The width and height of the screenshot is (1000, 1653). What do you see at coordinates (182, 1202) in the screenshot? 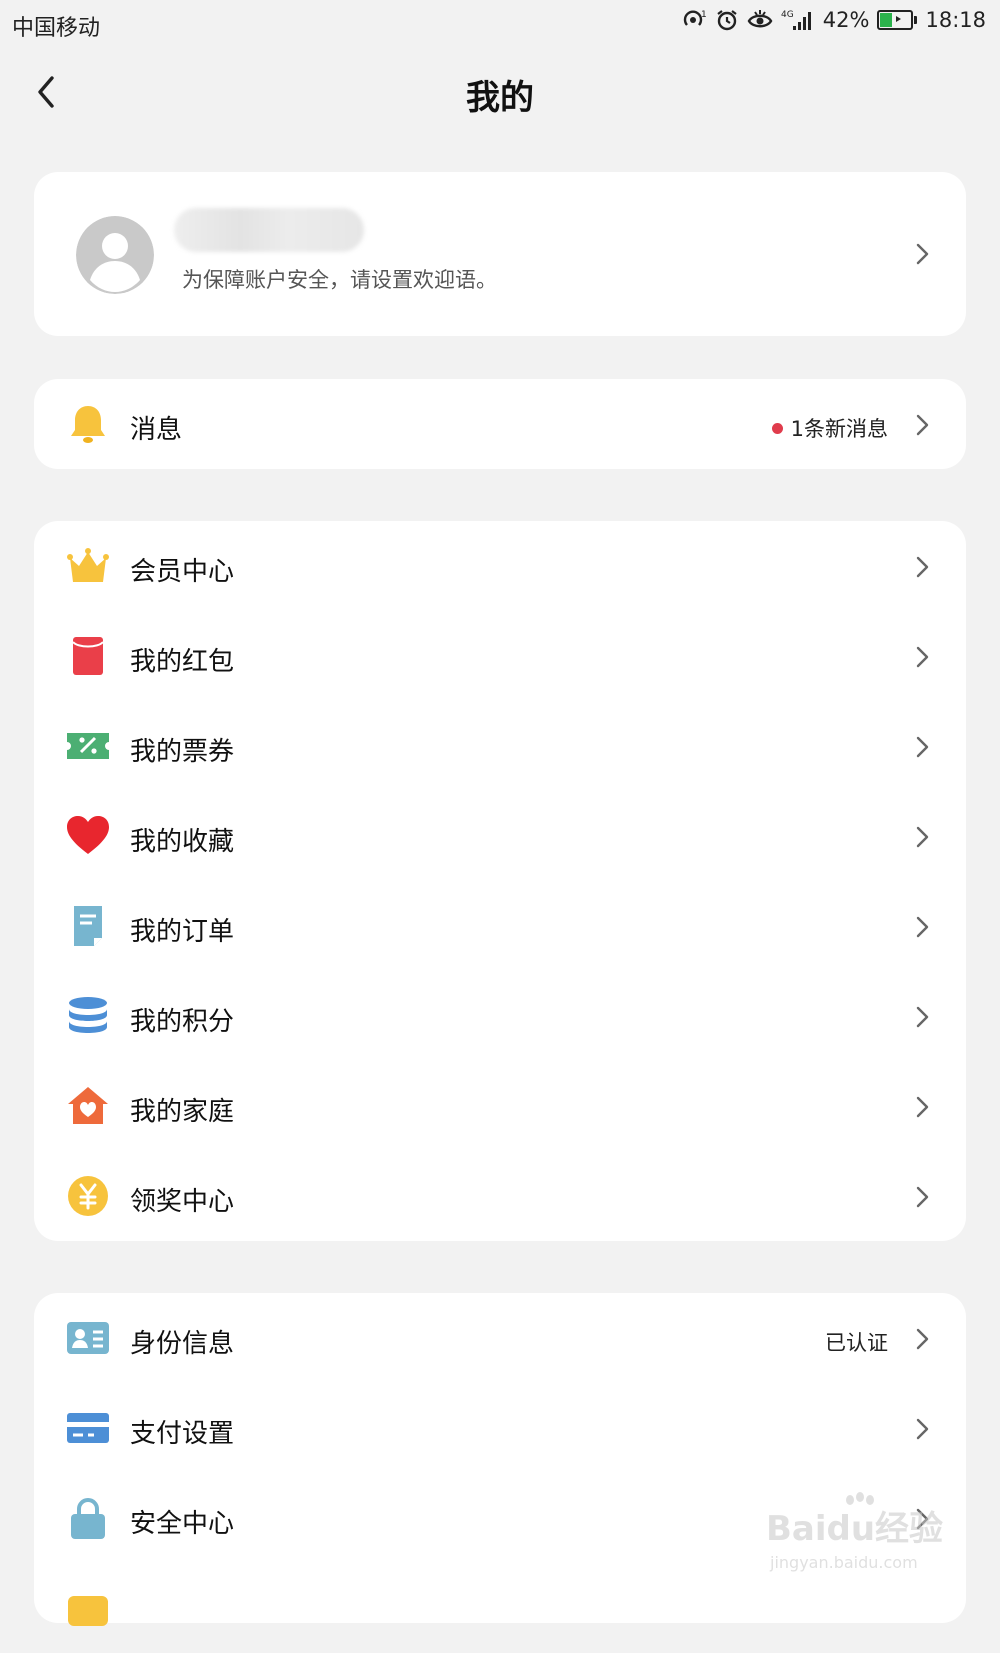
I see `menu-item-label: 领奖中心` at bounding box center [182, 1202].